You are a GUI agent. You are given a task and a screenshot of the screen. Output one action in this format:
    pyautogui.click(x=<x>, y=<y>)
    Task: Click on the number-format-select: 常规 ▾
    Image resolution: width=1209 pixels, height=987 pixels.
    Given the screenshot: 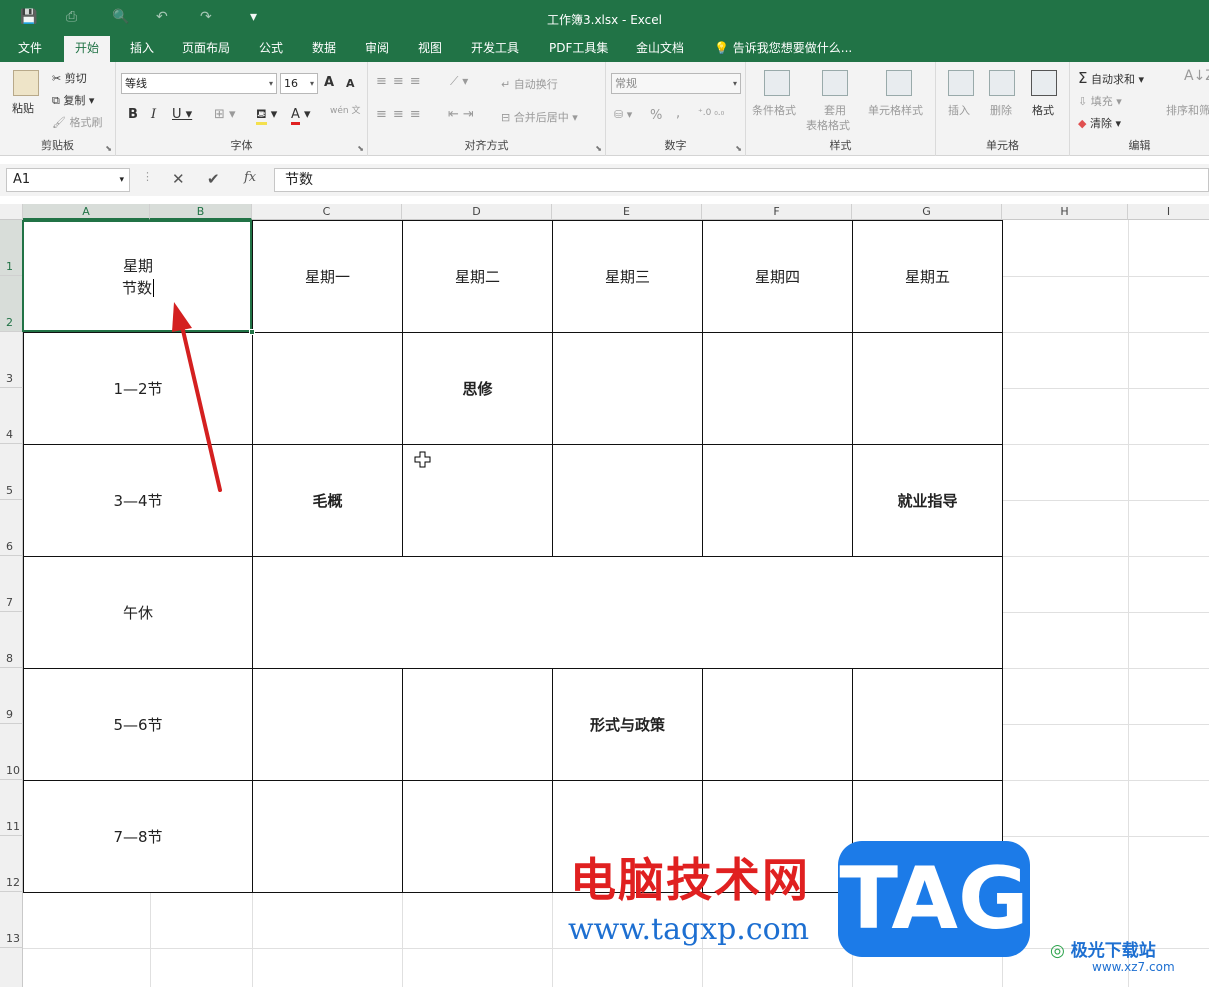 What is the action you would take?
    pyautogui.click(x=676, y=83)
    